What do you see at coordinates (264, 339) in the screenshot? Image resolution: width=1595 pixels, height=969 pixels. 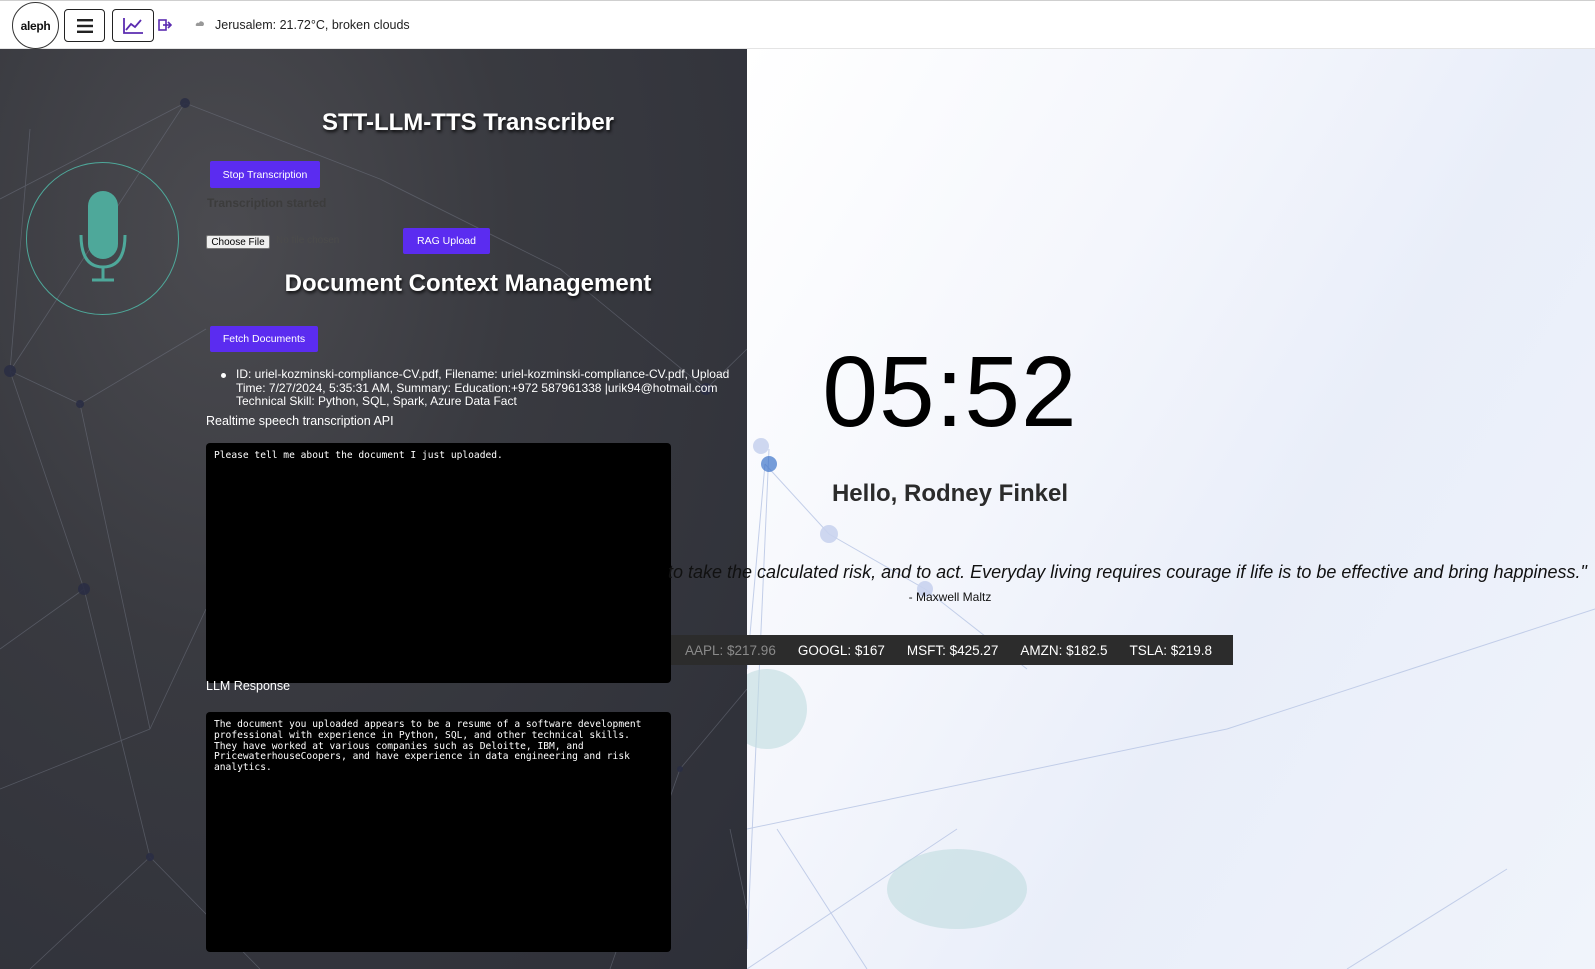 I see `fetch-documents-button: Fetch Documents` at bounding box center [264, 339].